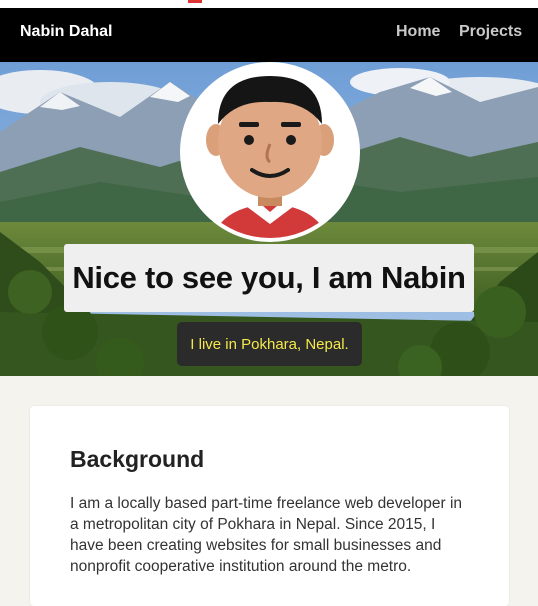 The height and width of the screenshot is (606, 538). Describe the element at coordinates (490, 32) in the screenshot. I see `nav-projects-link: Projects` at that location.